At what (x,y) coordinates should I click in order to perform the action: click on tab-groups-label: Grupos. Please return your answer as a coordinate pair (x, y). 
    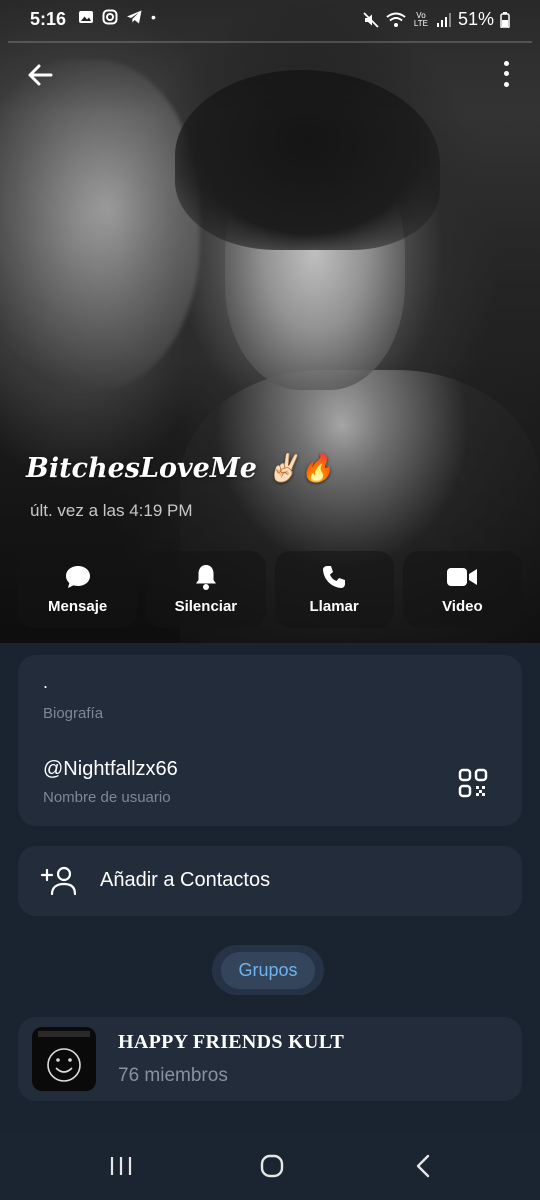
    Looking at the image, I should click on (268, 970).